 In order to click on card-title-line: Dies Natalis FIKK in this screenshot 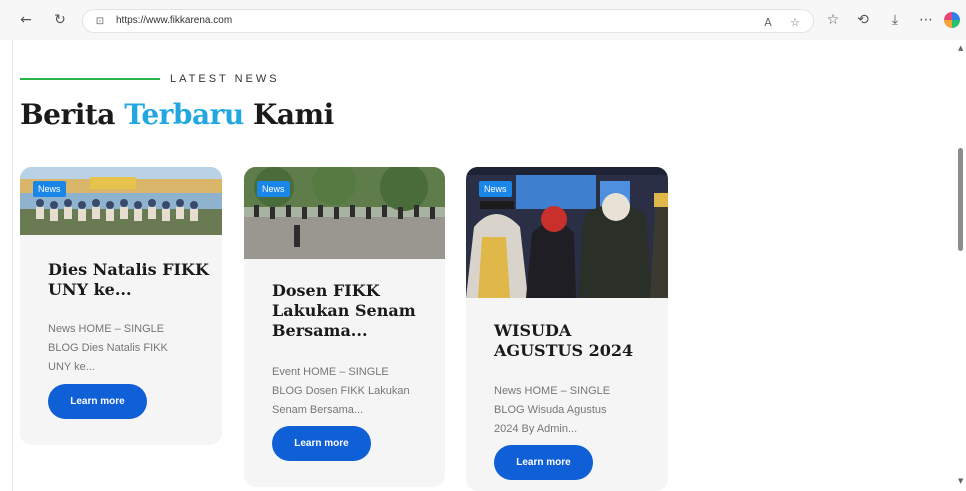, I will do `click(133, 270)`.